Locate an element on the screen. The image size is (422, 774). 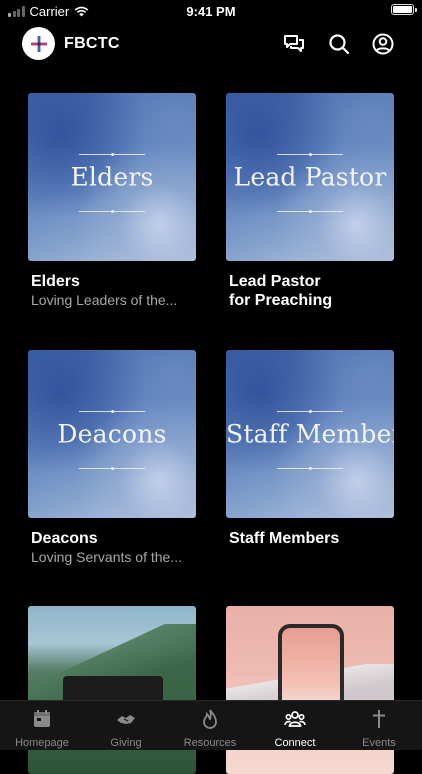
card-staff-members: Staff Members Staff Members is located at coordinates (310, 449).